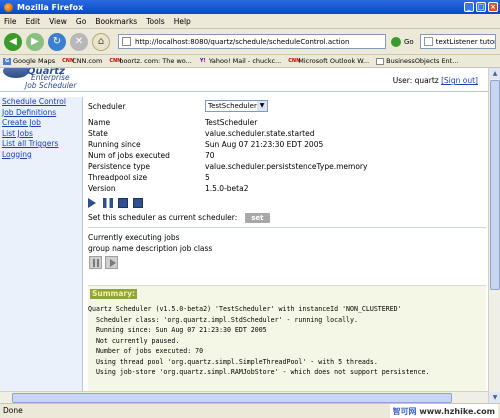 This screenshot has width=500, height=418. I want to click on stop-scheduler-icon, so click(123, 203).